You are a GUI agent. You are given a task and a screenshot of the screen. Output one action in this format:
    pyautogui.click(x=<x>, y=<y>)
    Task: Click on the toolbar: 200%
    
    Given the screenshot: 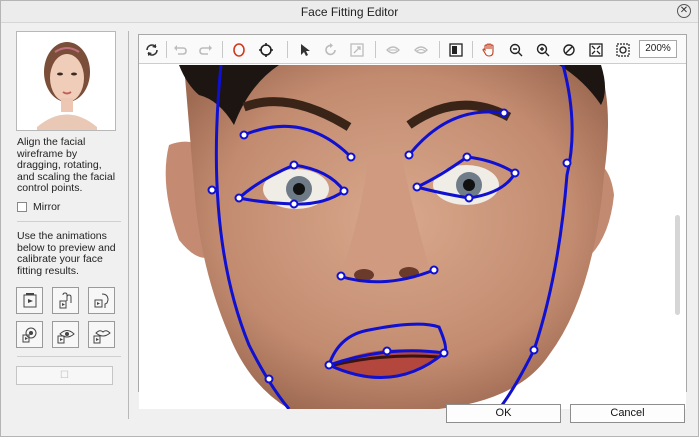 What is the action you would take?
    pyautogui.click(x=412, y=49)
    